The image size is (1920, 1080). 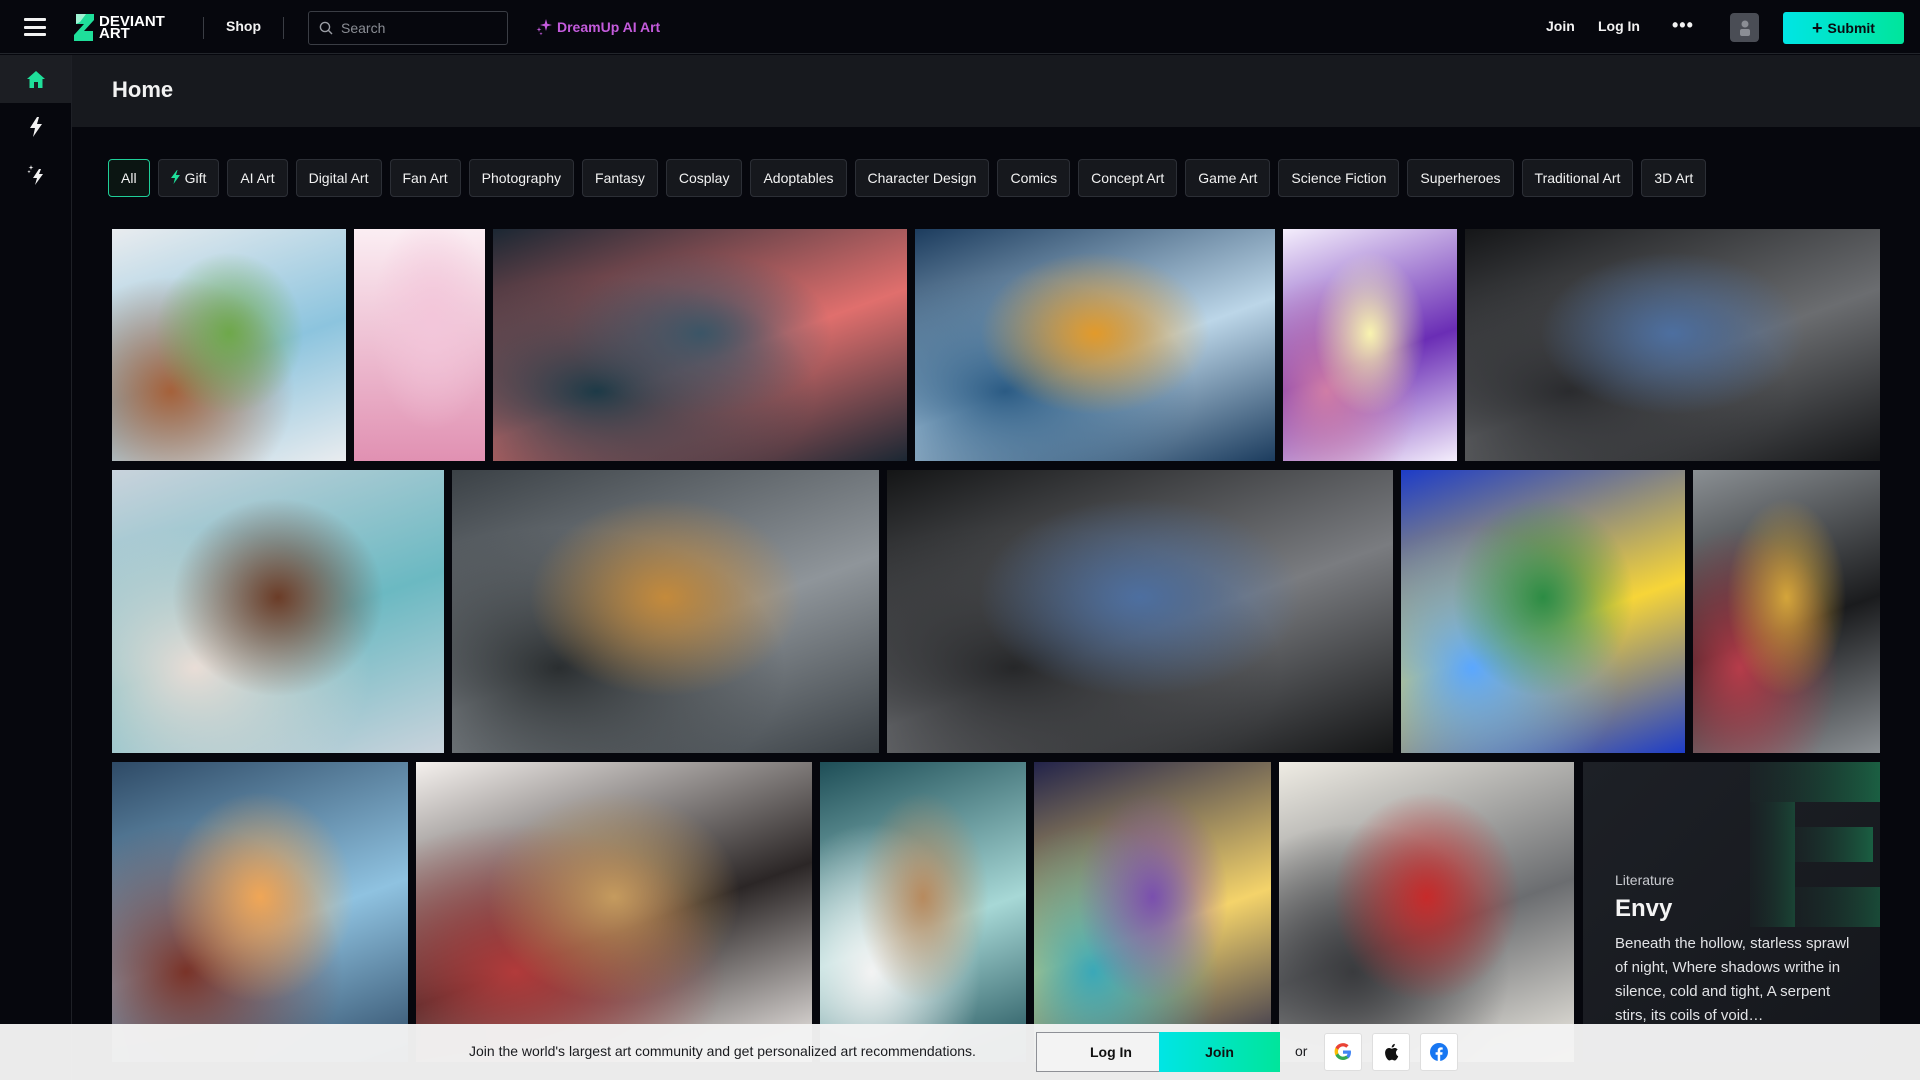 I want to click on deviantart-logo: DEVIANT ART, so click(x=119, y=27).